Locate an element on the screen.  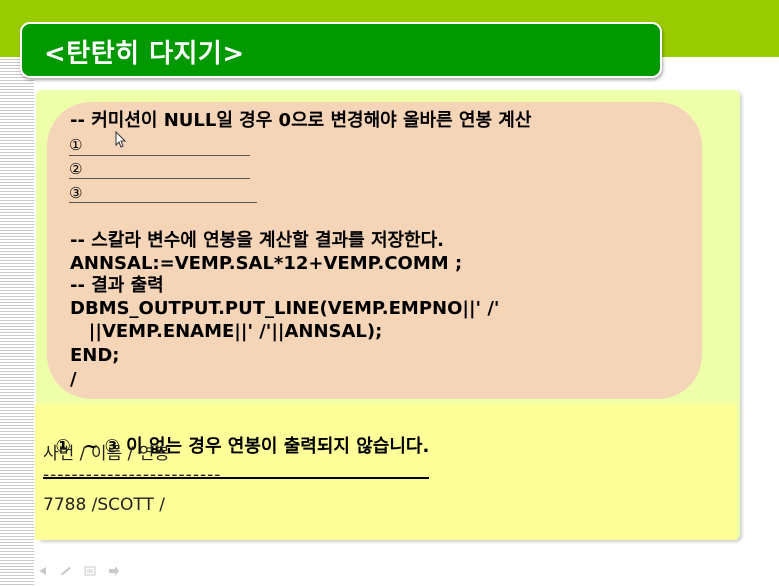
code-line-put-line-1: DBMS_OUTPUT.PUT_LINE(VEMP.EMPNO||' /' is located at coordinates (285, 308).